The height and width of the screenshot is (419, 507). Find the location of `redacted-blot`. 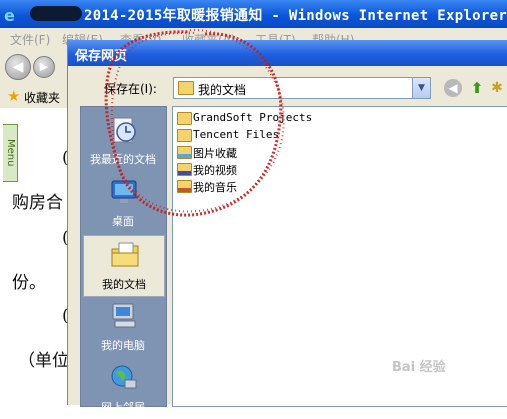

redacted-blot is located at coordinates (56, 13).